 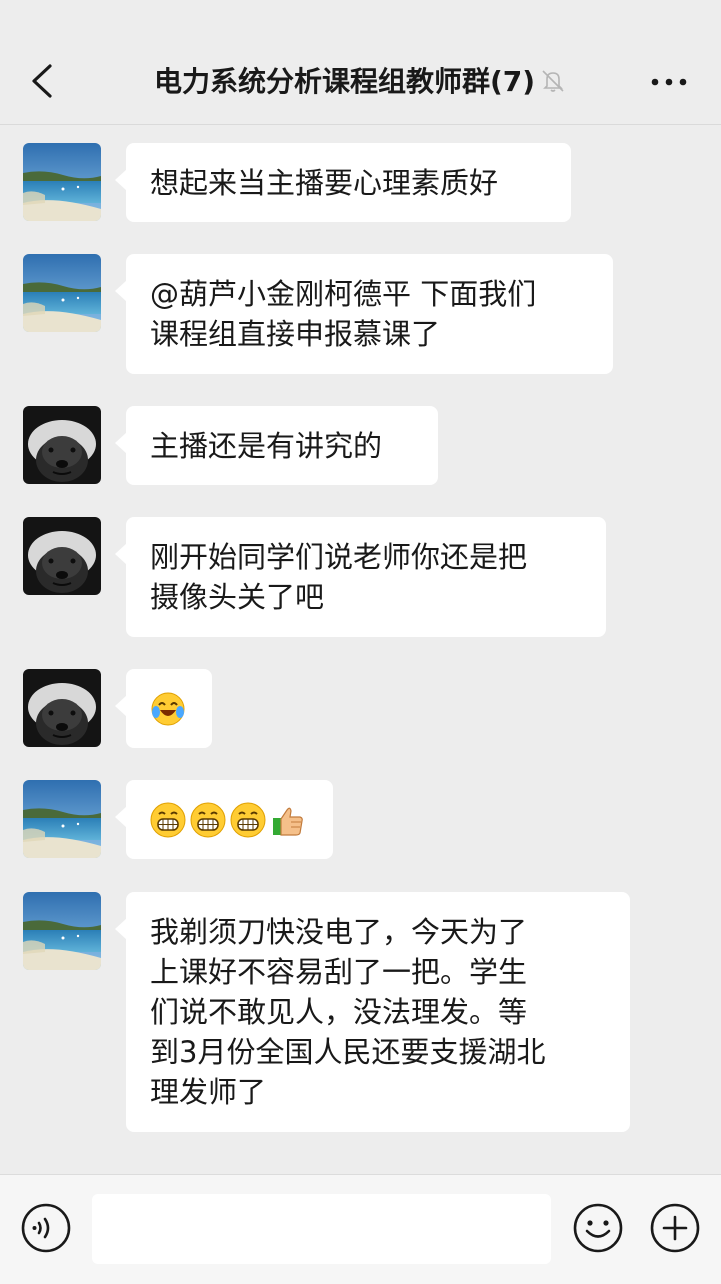 I want to click on chat-title-wrap: 电力系统分析课程组教师群(7), so click(x=360, y=82).